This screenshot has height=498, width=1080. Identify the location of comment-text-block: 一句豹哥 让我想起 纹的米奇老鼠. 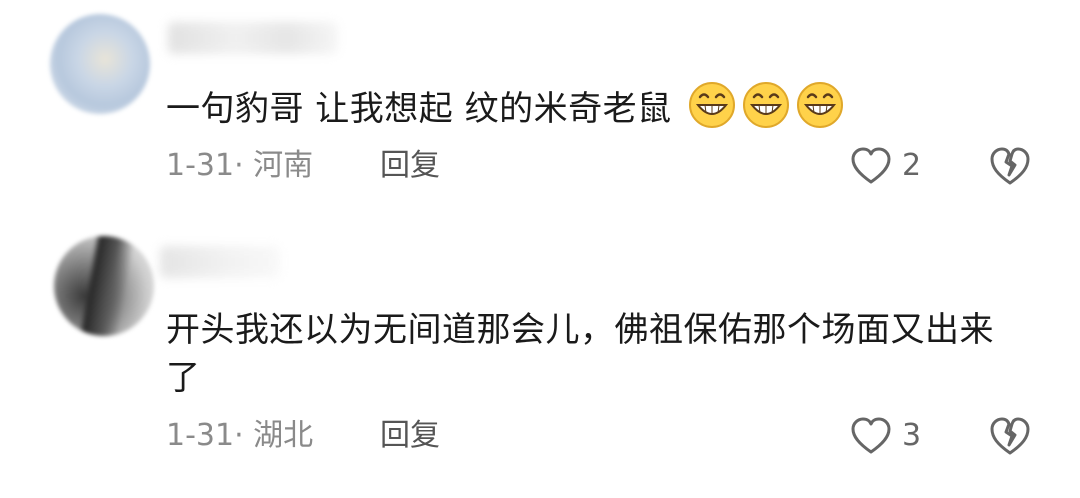
(505, 106).